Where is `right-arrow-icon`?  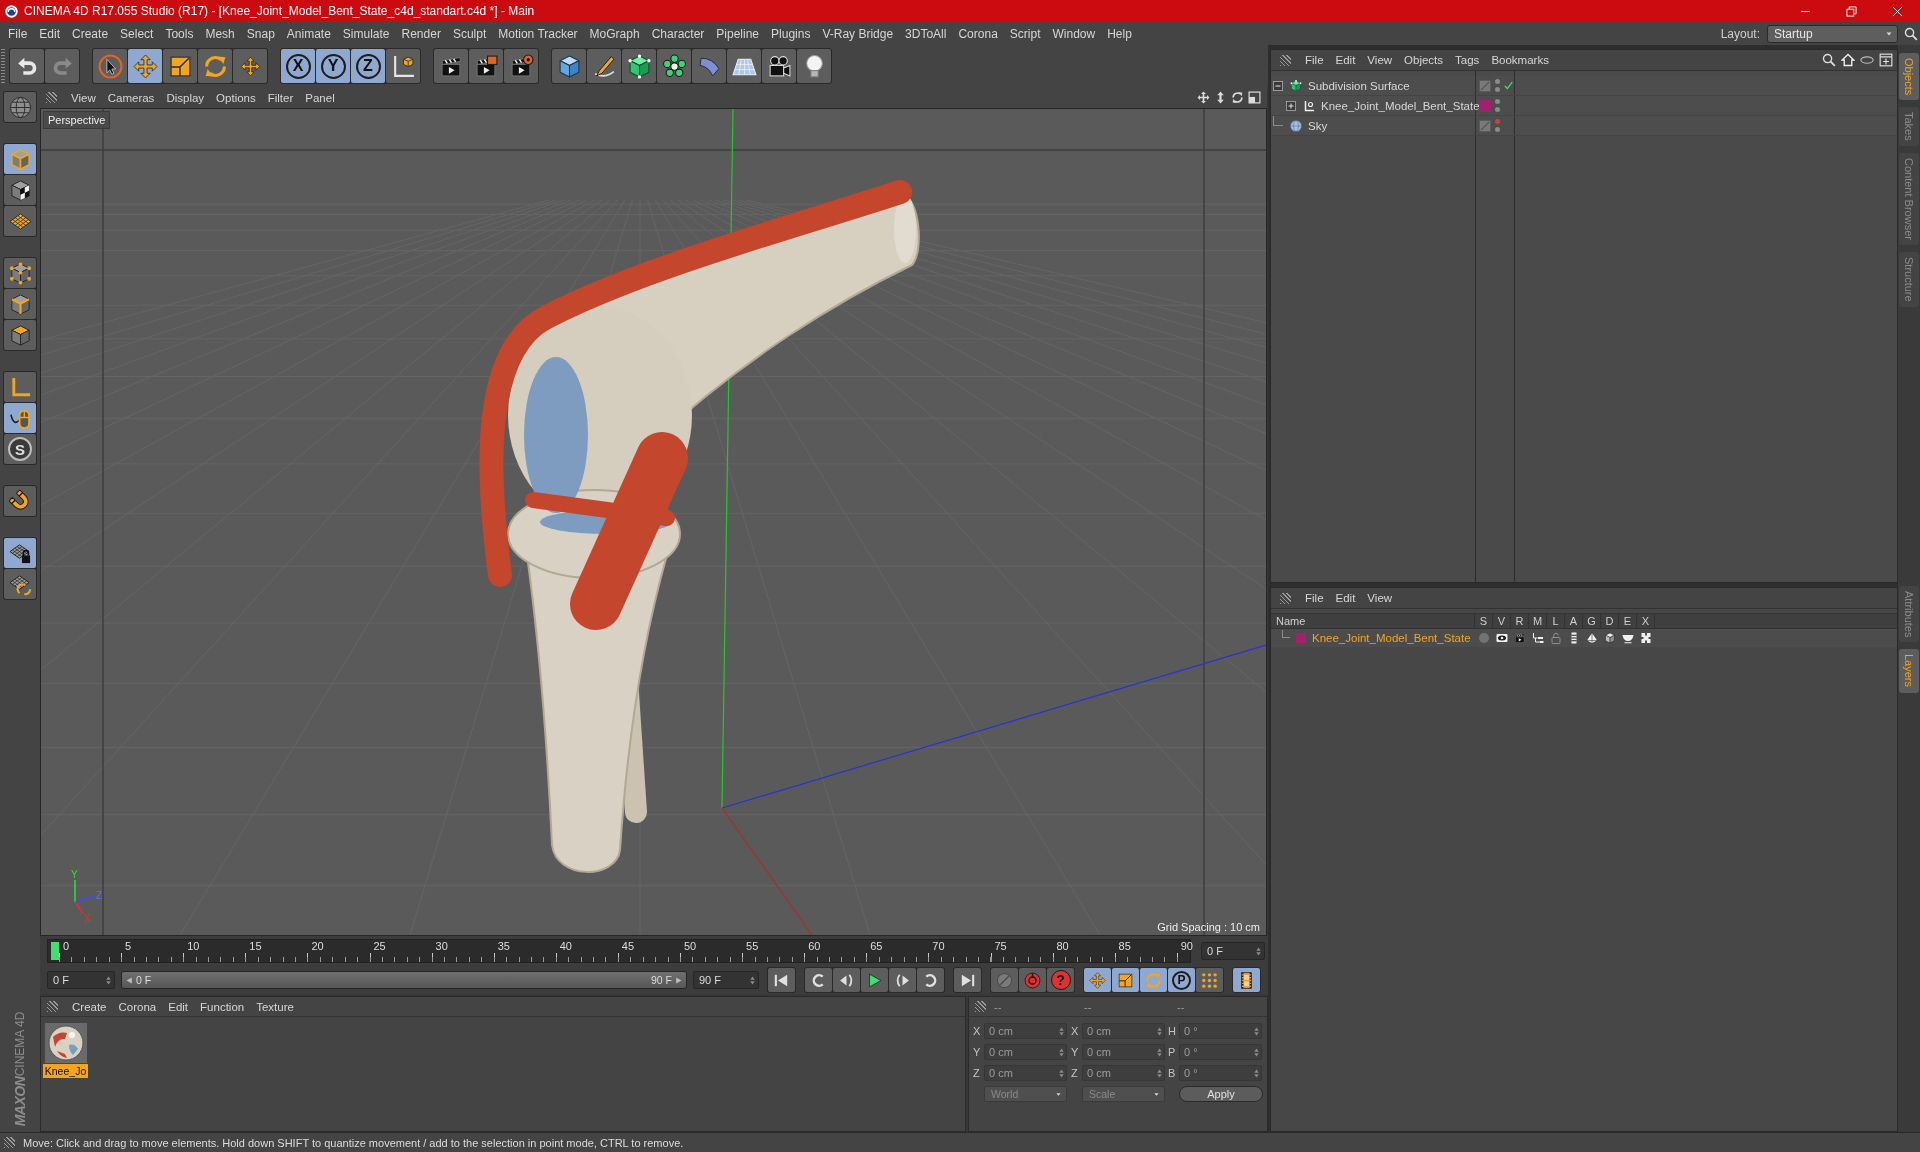
right-arrow-icon is located at coordinates (678, 980).